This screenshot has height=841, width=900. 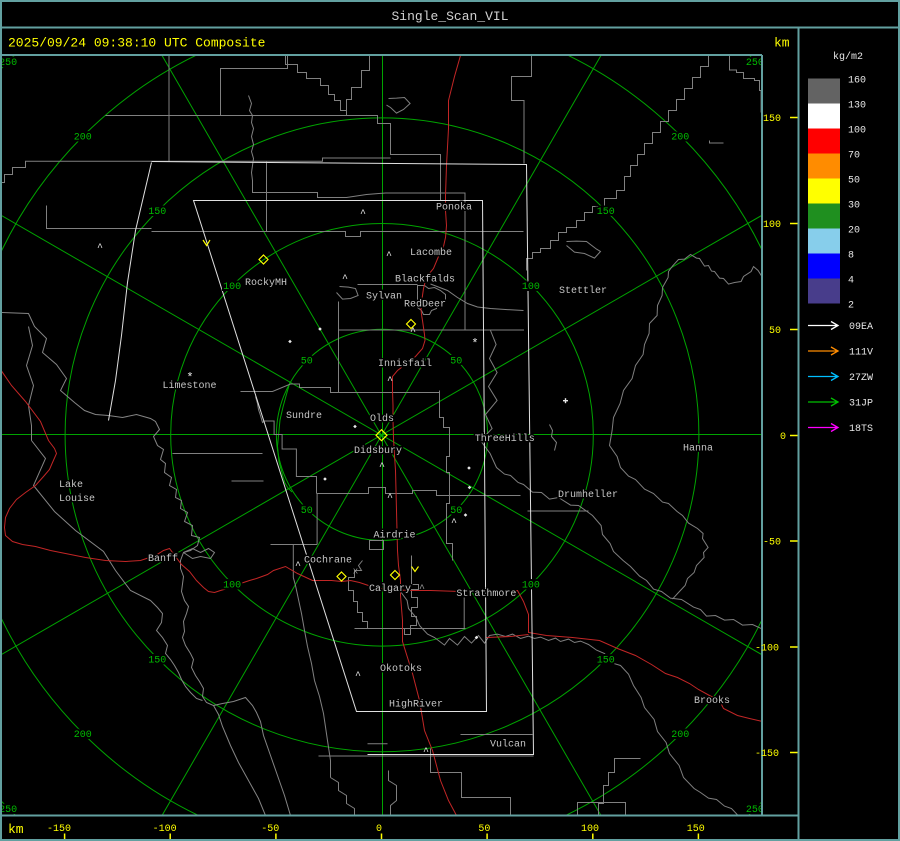 What do you see at coordinates (405, 364) in the screenshot?
I see `svg-text: Innisfail` at bounding box center [405, 364].